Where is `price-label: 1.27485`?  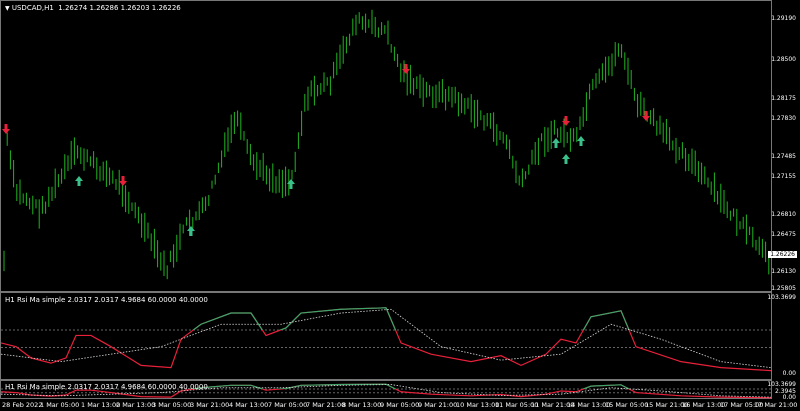
price-label: 1.27485 is located at coordinates (783, 156).